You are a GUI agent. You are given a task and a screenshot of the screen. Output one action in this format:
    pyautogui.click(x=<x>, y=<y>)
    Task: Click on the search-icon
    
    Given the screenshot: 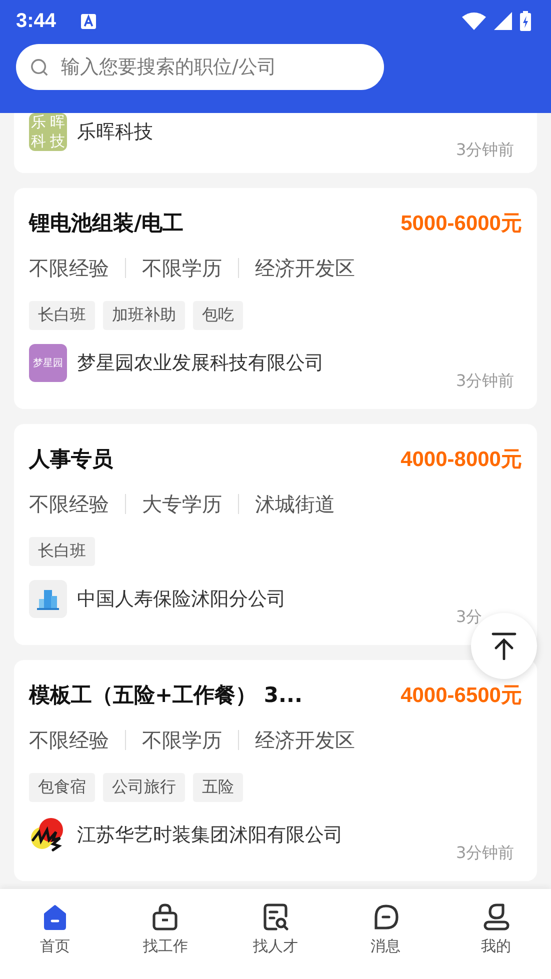 What is the action you would take?
    pyautogui.click(x=39, y=67)
    